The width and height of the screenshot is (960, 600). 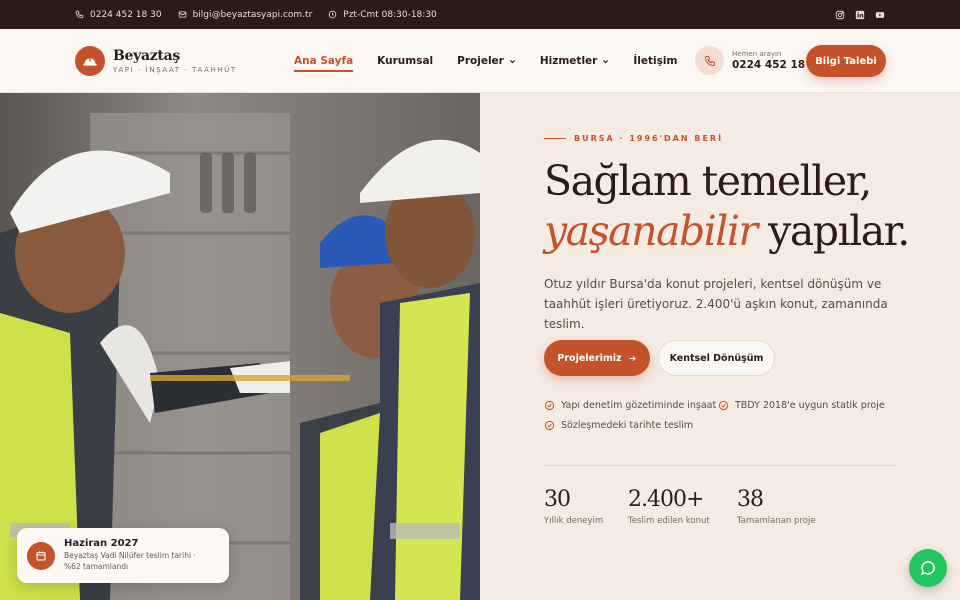 What do you see at coordinates (776, 521) in the screenshot?
I see `stat-label: Tamamlanan proje` at bounding box center [776, 521].